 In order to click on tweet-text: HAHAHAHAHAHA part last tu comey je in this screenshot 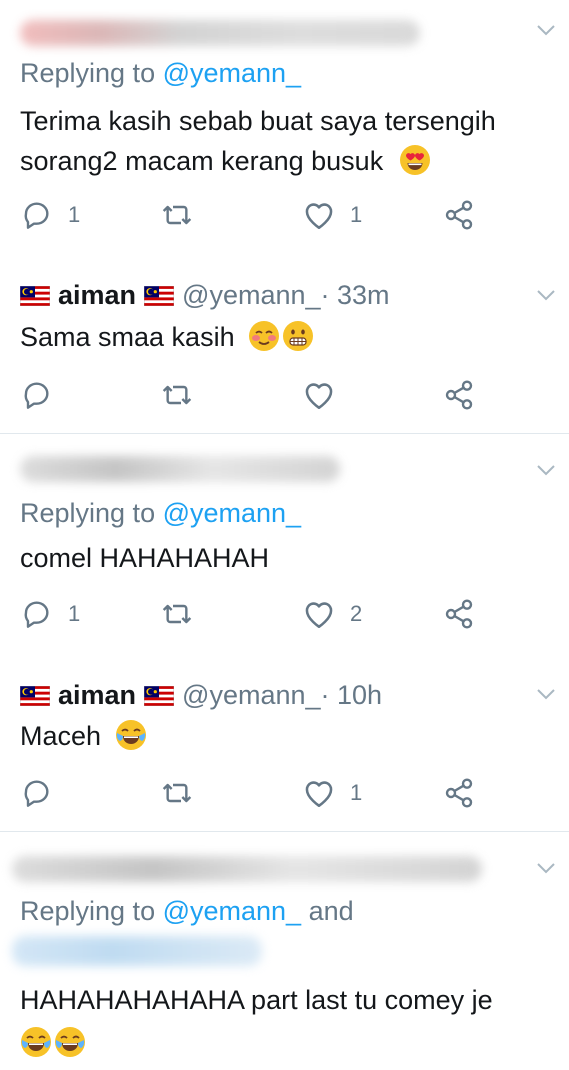, I will do `click(256, 1020)`.